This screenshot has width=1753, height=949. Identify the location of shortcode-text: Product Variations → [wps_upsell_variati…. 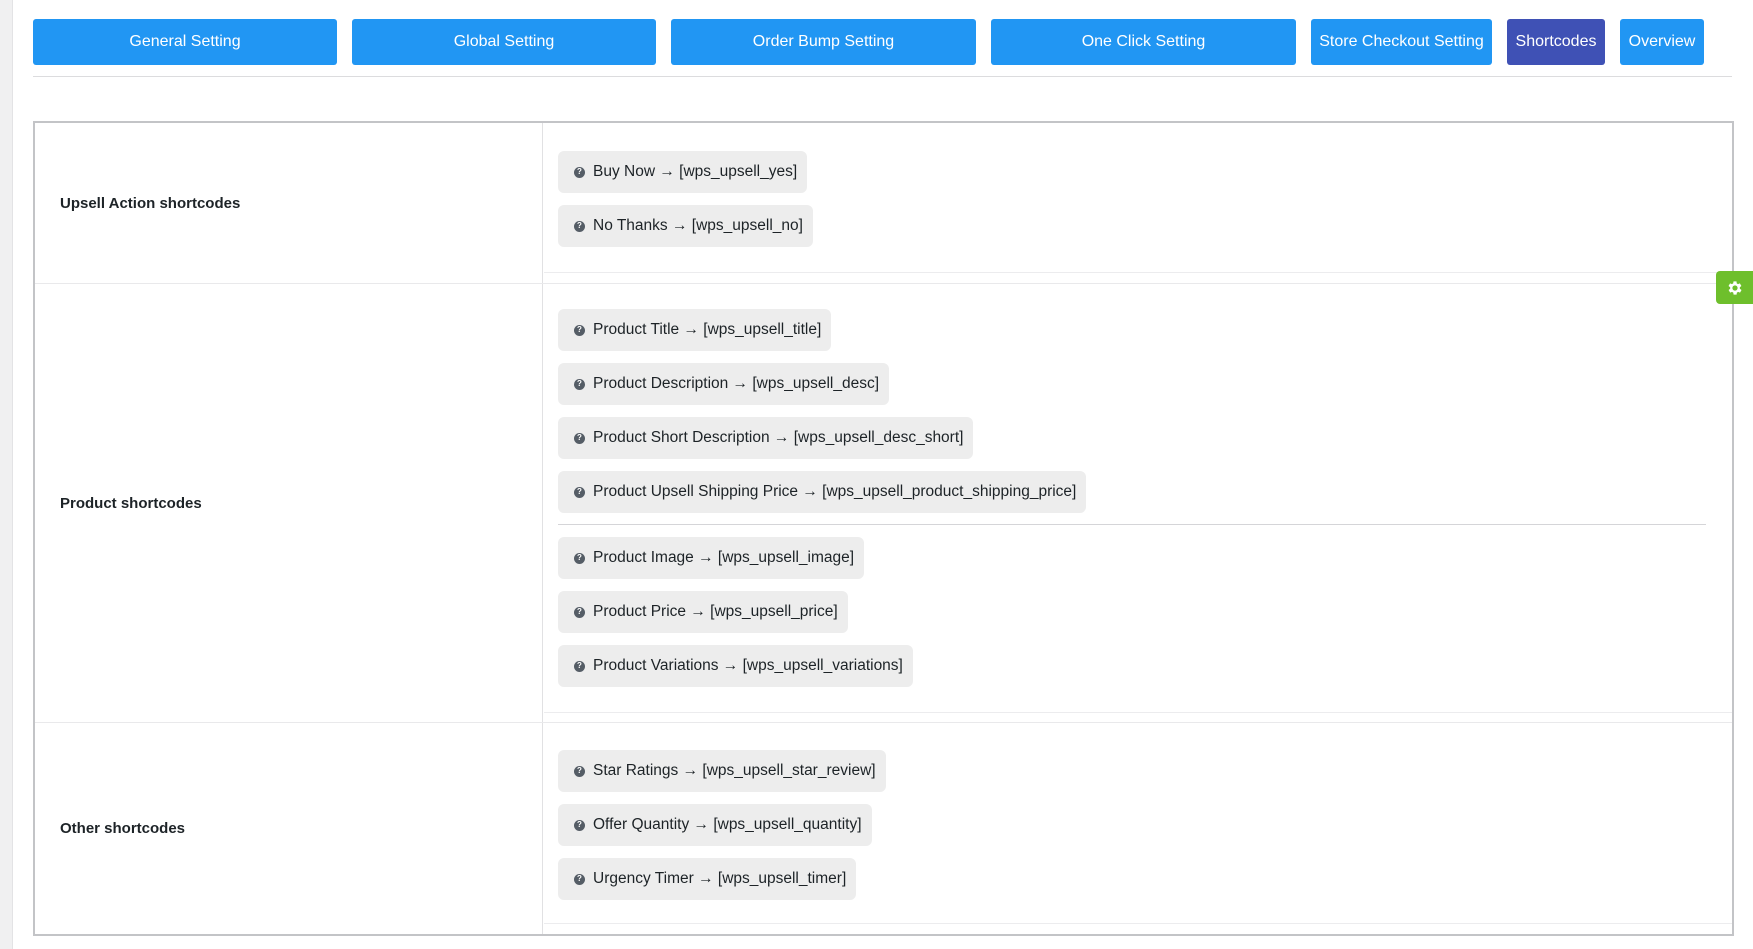
(748, 665).